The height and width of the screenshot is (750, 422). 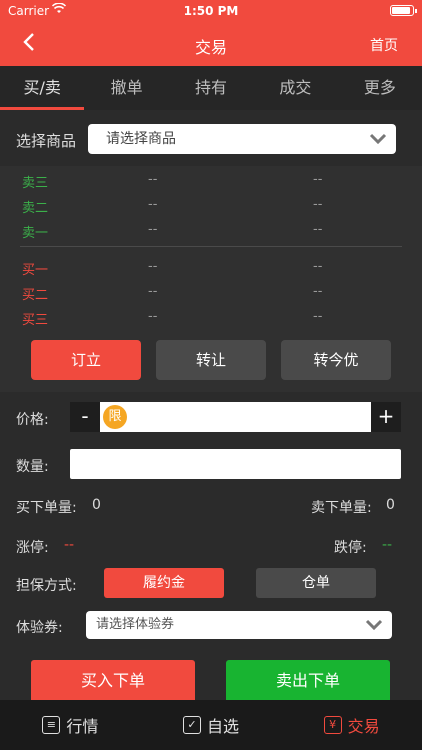 I want to click on order-book-divider, so click(x=211, y=246).